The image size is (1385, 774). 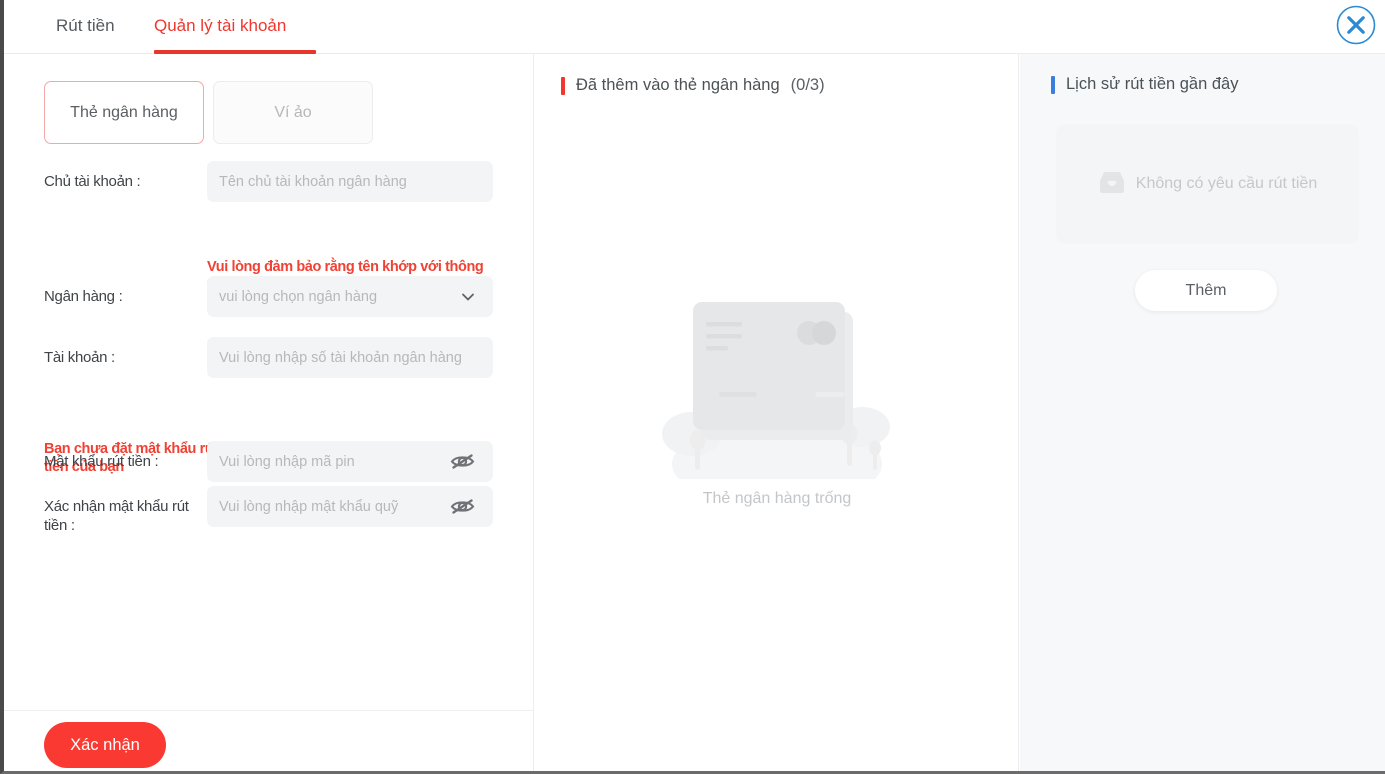 What do you see at coordinates (1152, 84) in the screenshot?
I see `heading-text: Lịch sử rút tiền gần đây` at bounding box center [1152, 84].